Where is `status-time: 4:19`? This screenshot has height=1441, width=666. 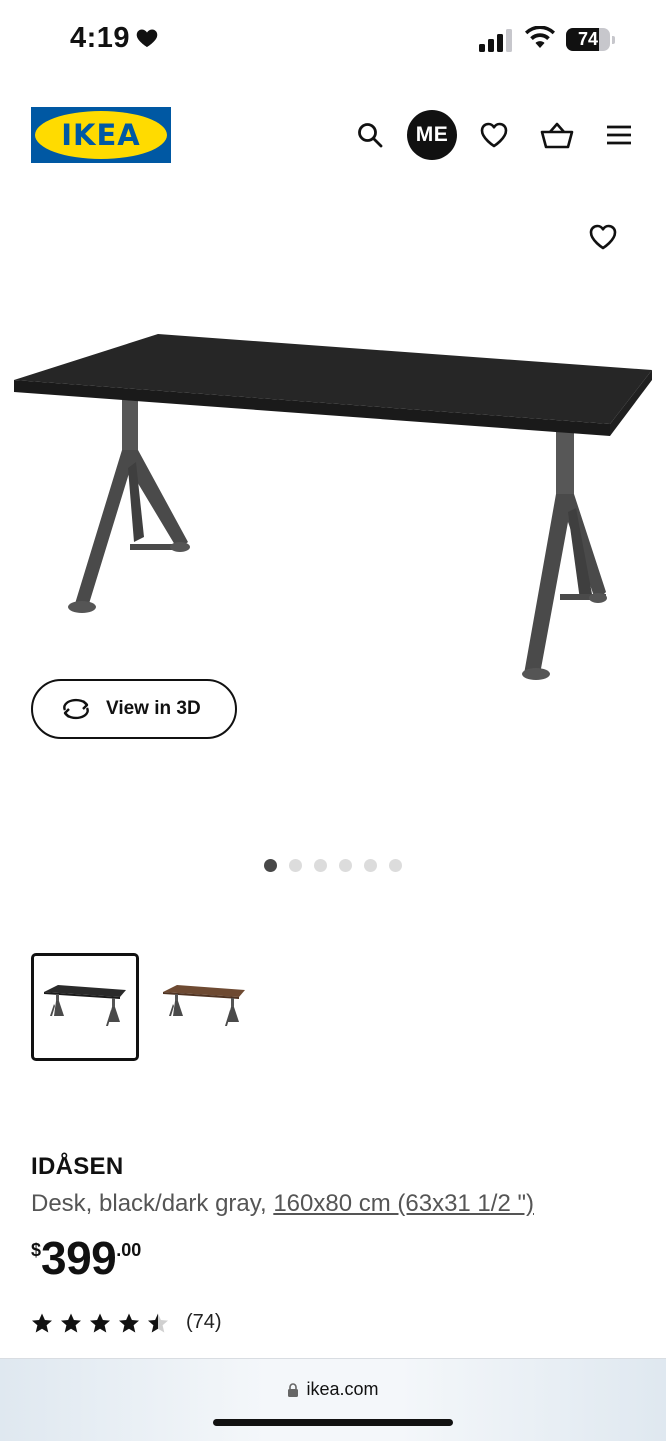
status-time: 4:19 is located at coordinates (100, 38).